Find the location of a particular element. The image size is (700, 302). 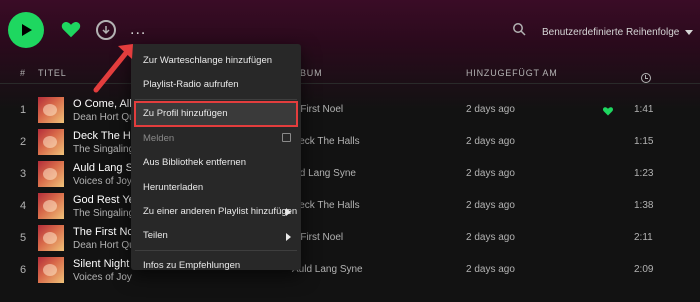

search-button is located at coordinates (520, 30).